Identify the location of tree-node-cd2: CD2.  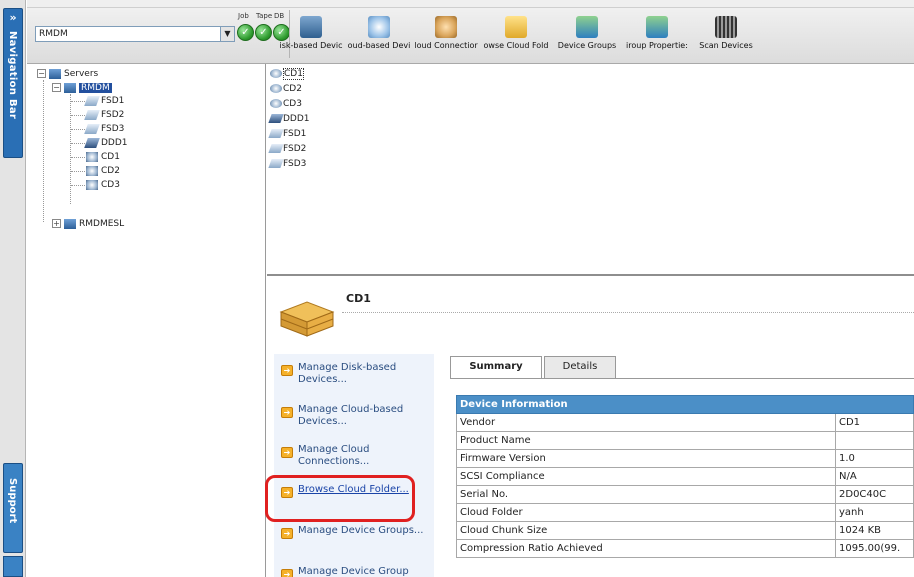
(103, 171).